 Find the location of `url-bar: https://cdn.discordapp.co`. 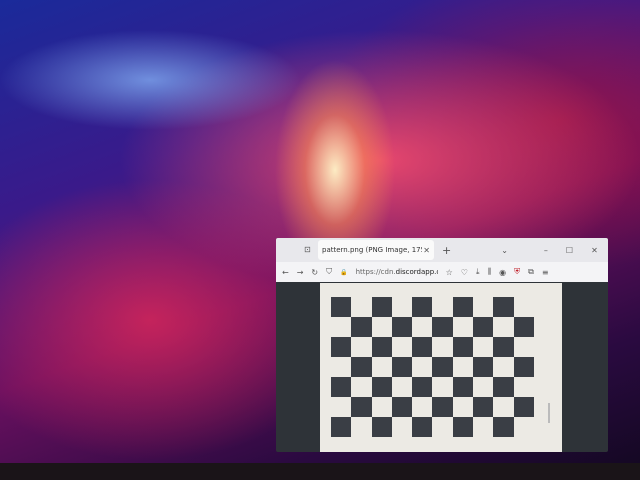

url-bar: https://cdn.discordapp.co is located at coordinates (397, 272).